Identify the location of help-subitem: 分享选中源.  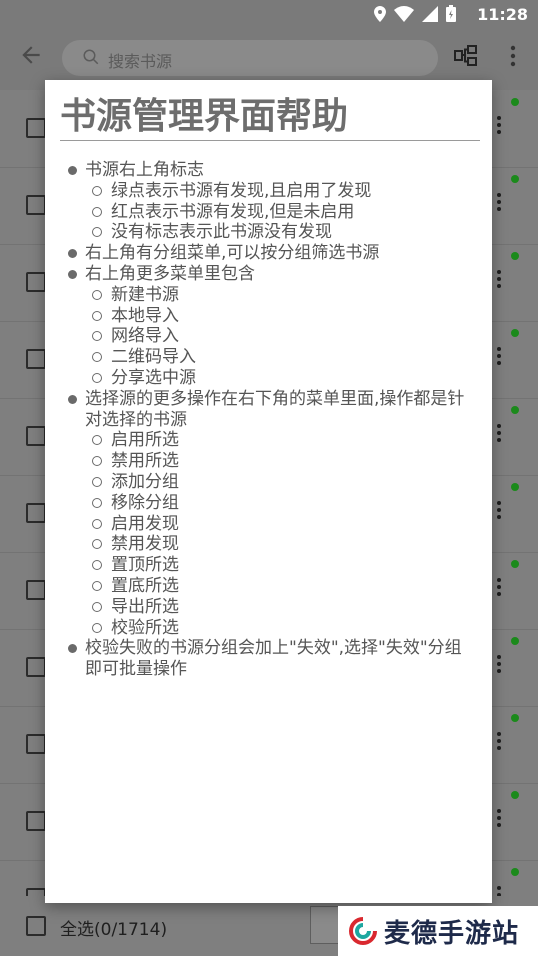
(270, 378).